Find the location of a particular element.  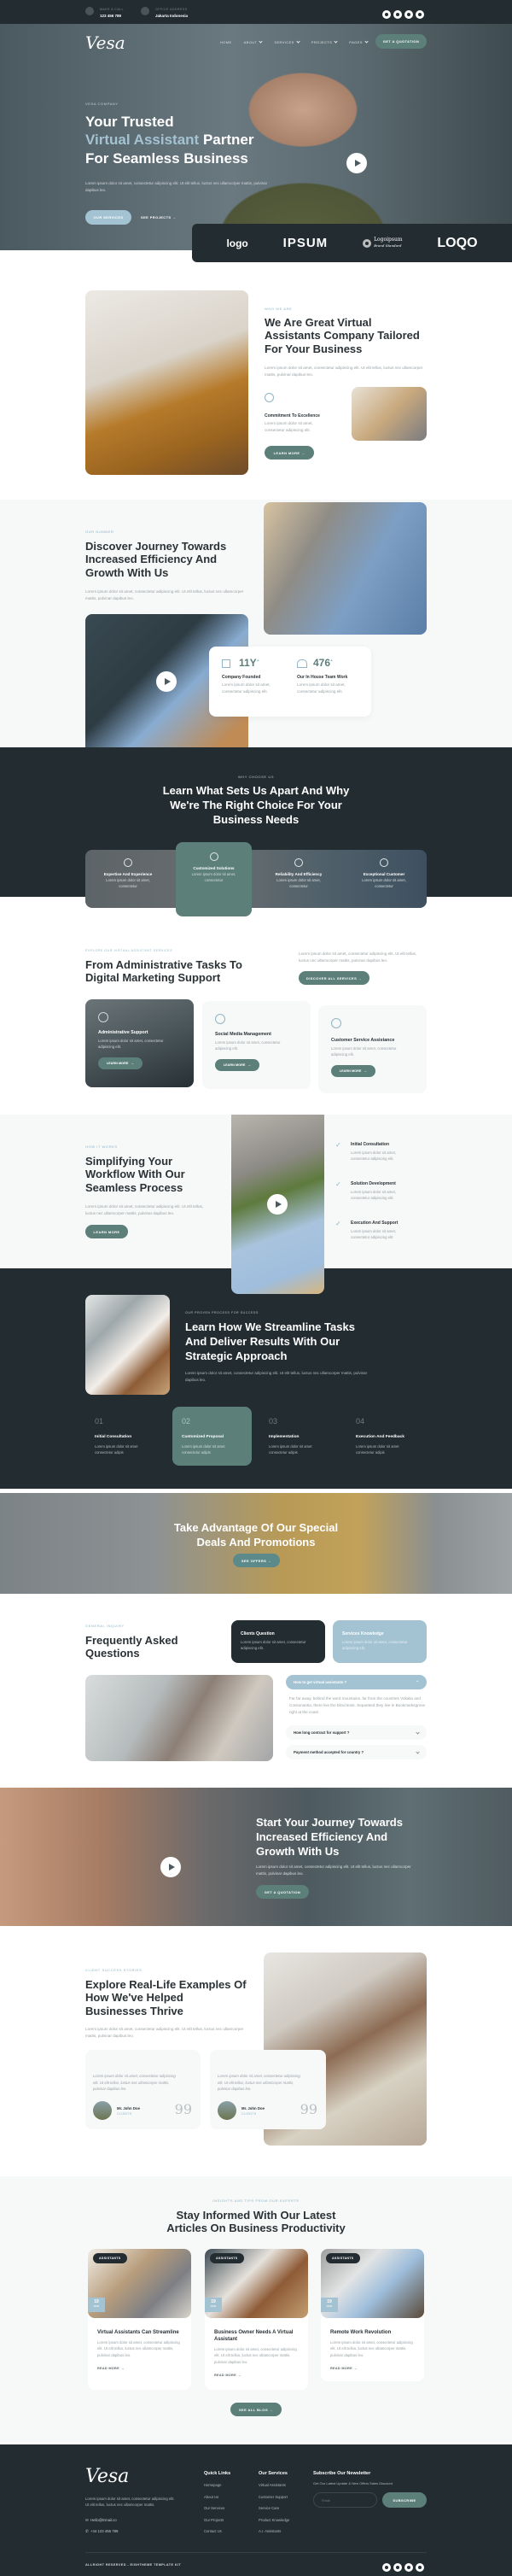

newsletter-email-input is located at coordinates (345, 2500).